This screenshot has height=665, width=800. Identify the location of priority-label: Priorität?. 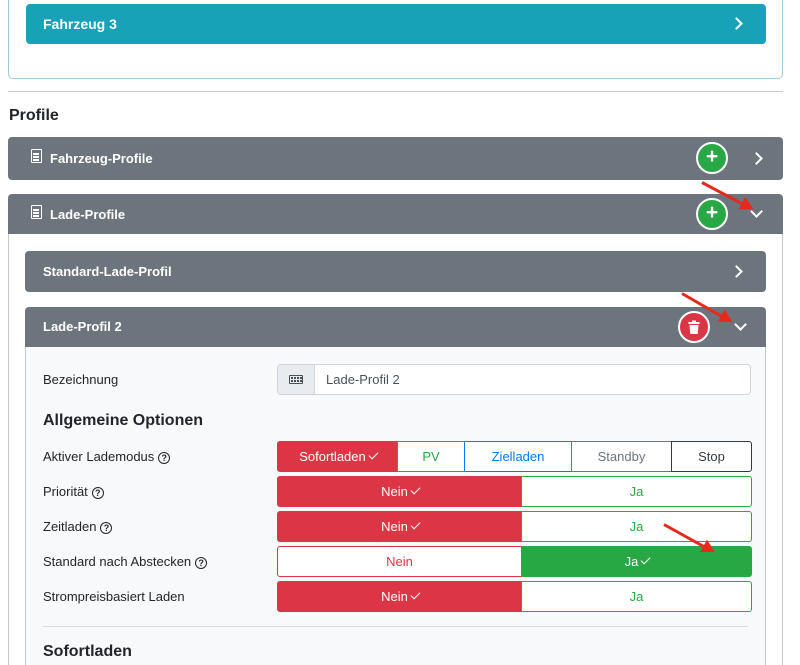
(73, 491).